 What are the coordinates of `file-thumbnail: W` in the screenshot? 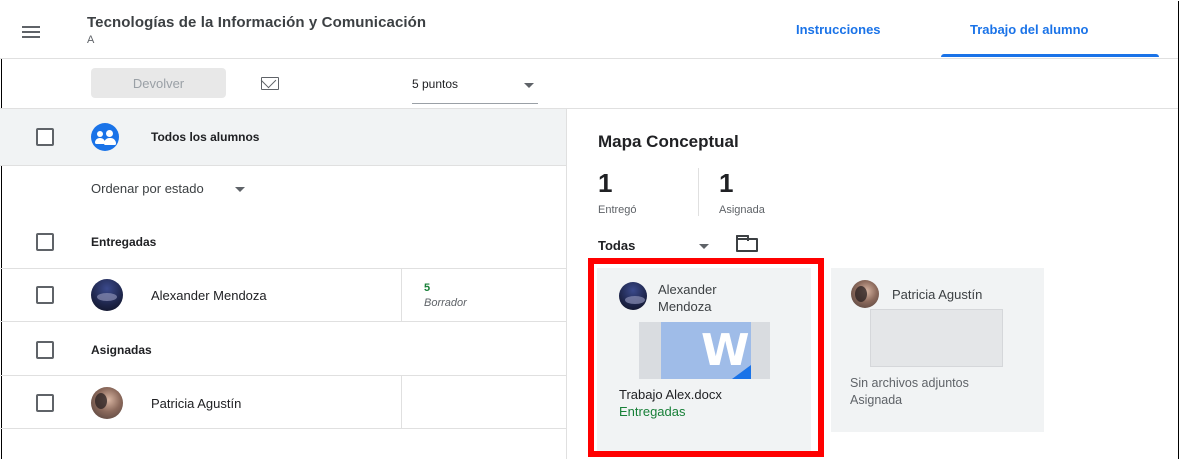 It's located at (704, 350).